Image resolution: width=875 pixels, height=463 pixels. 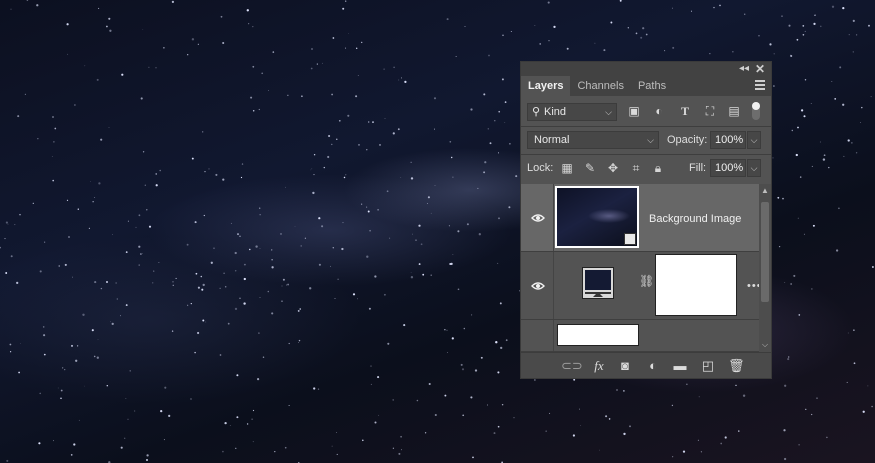 What do you see at coordinates (540, 168) in the screenshot?
I see `lock-label: Lock:` at bounding box center [540, 168].